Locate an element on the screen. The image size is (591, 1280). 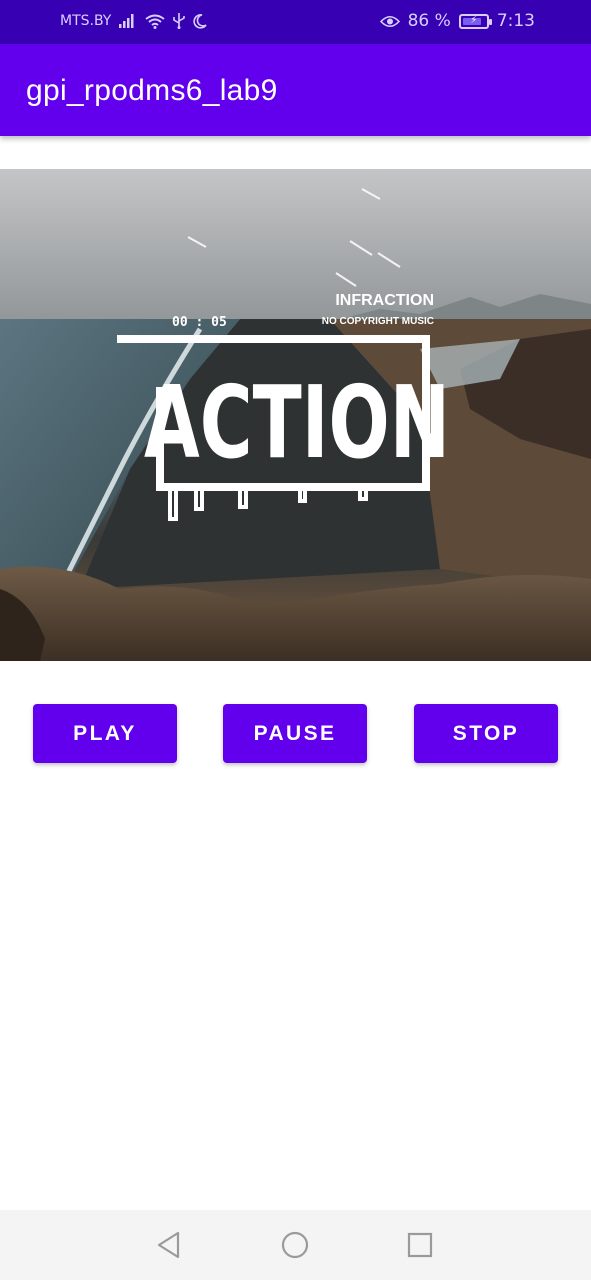
back-icon is located at coordinates (169, 1245).